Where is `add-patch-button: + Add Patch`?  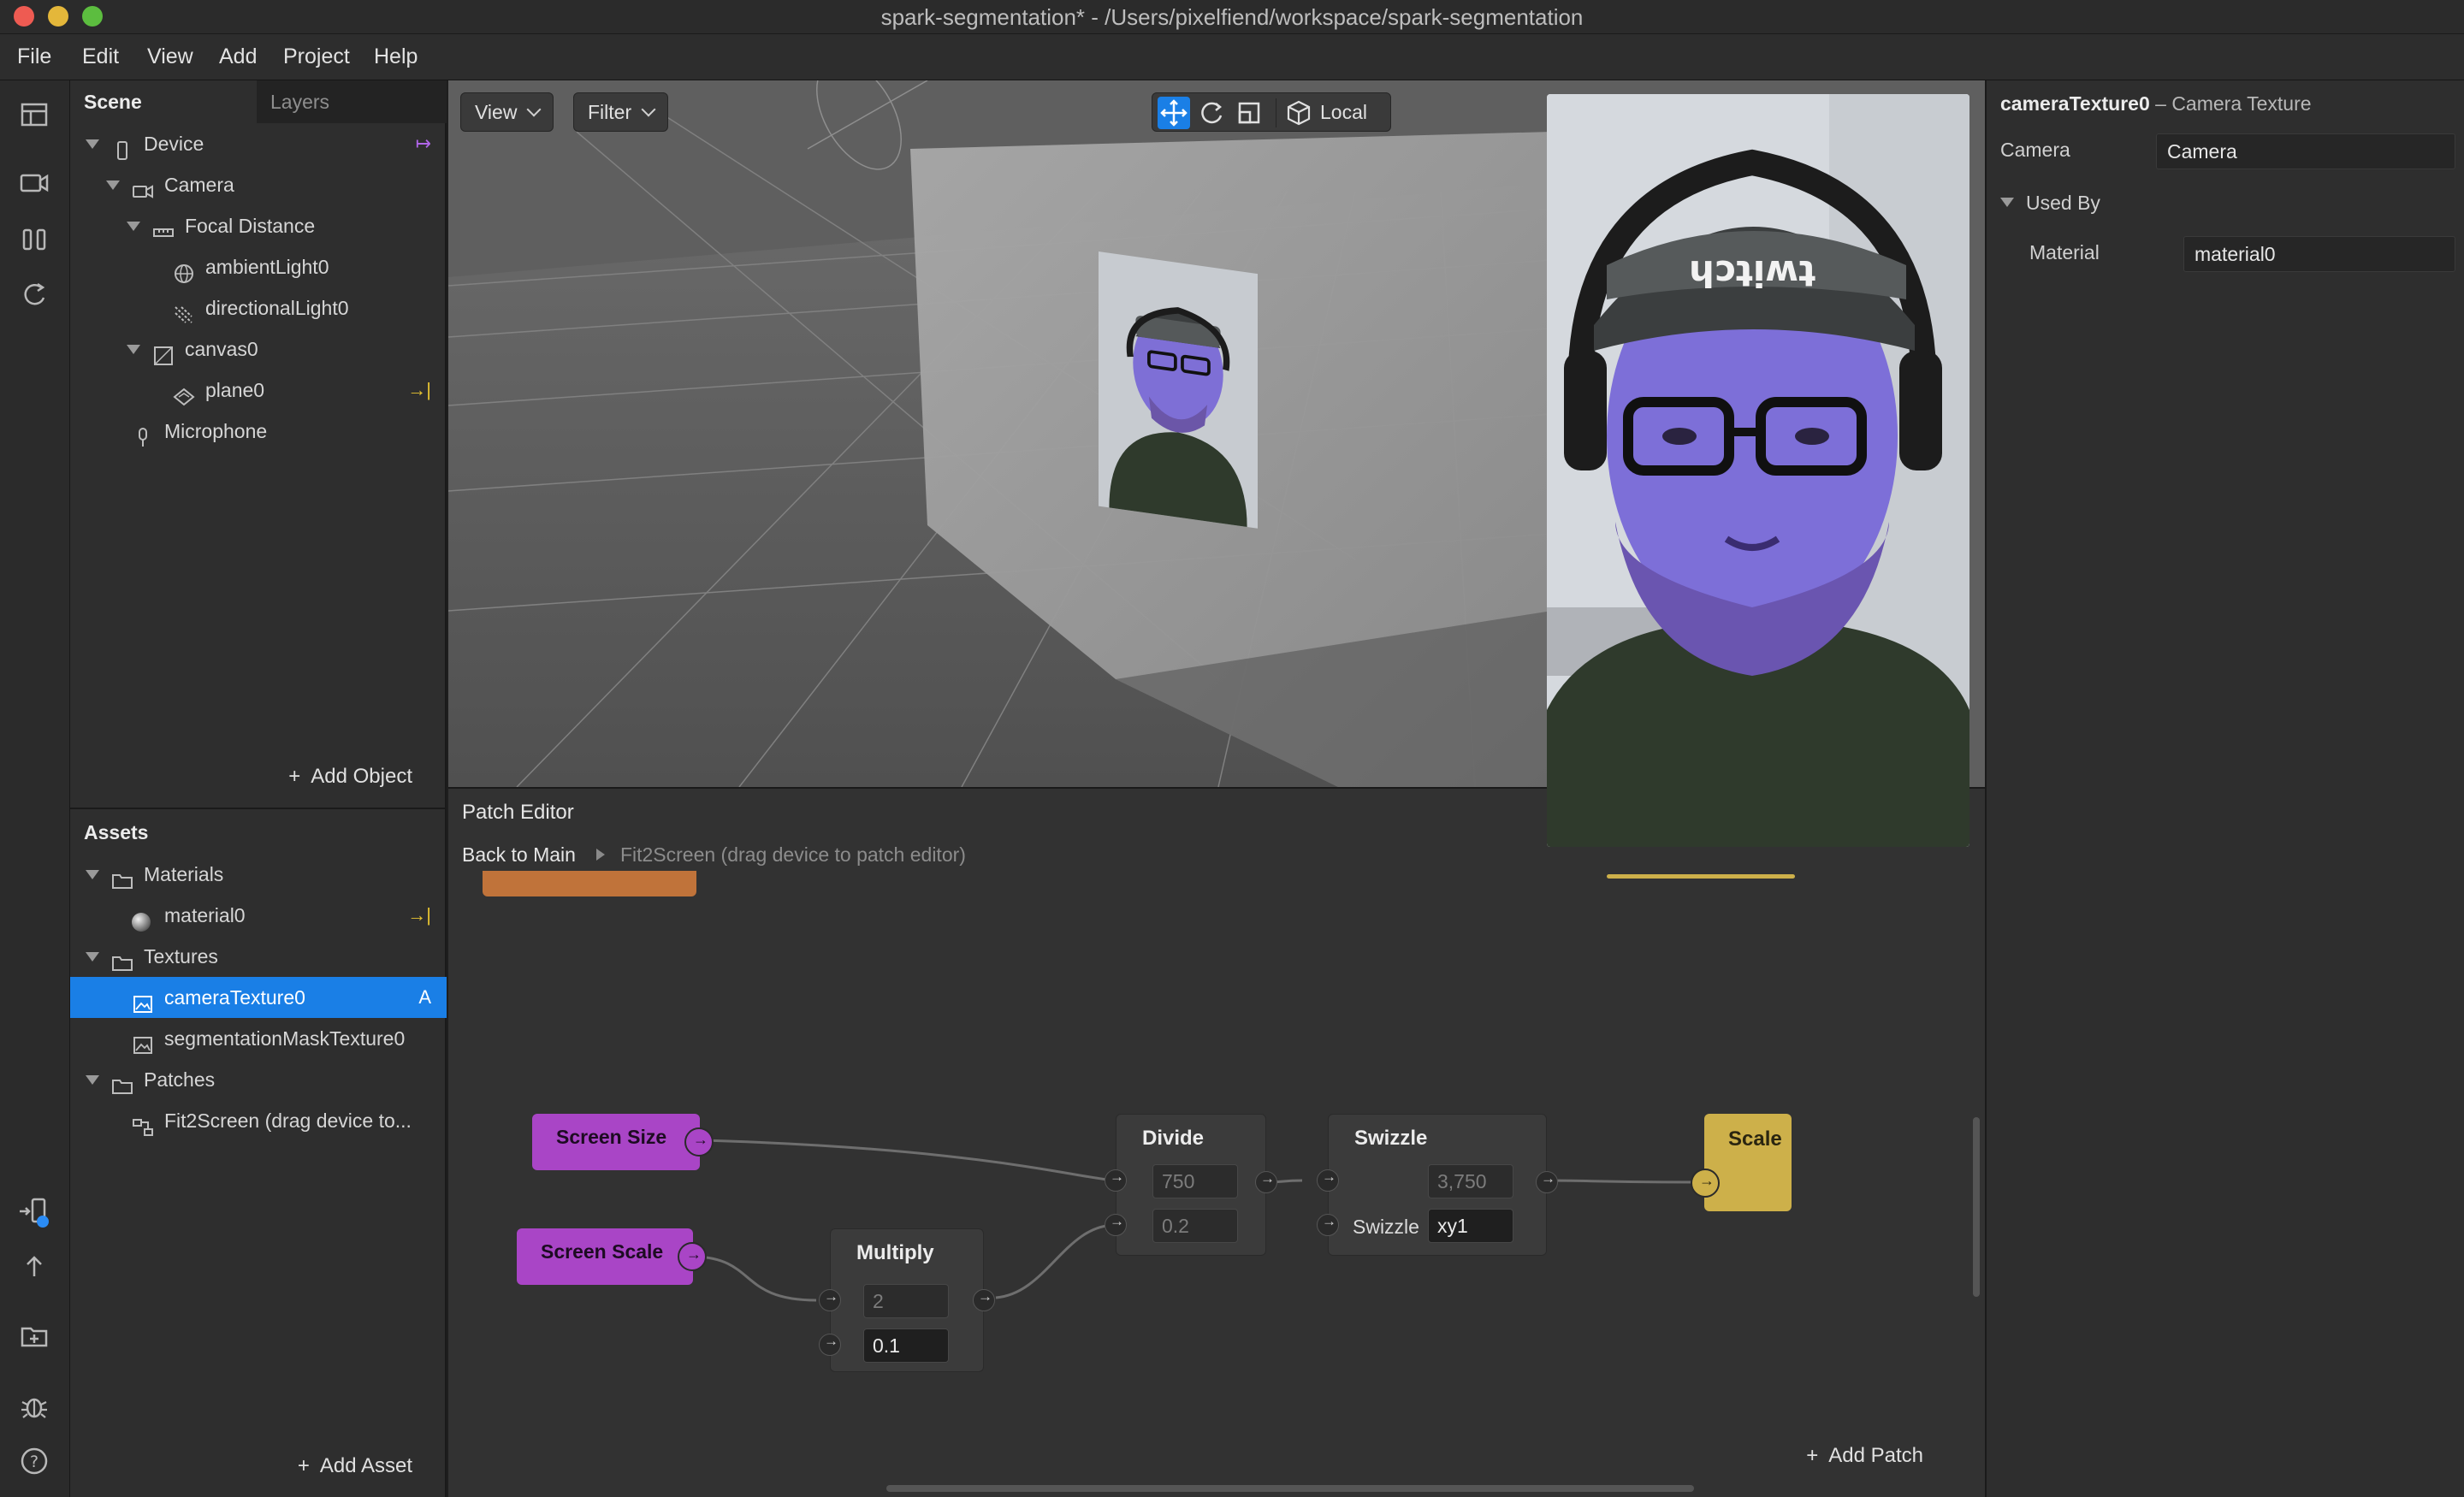
add-patch-button: + Add Patch is located at coordinates (1864, 1456).